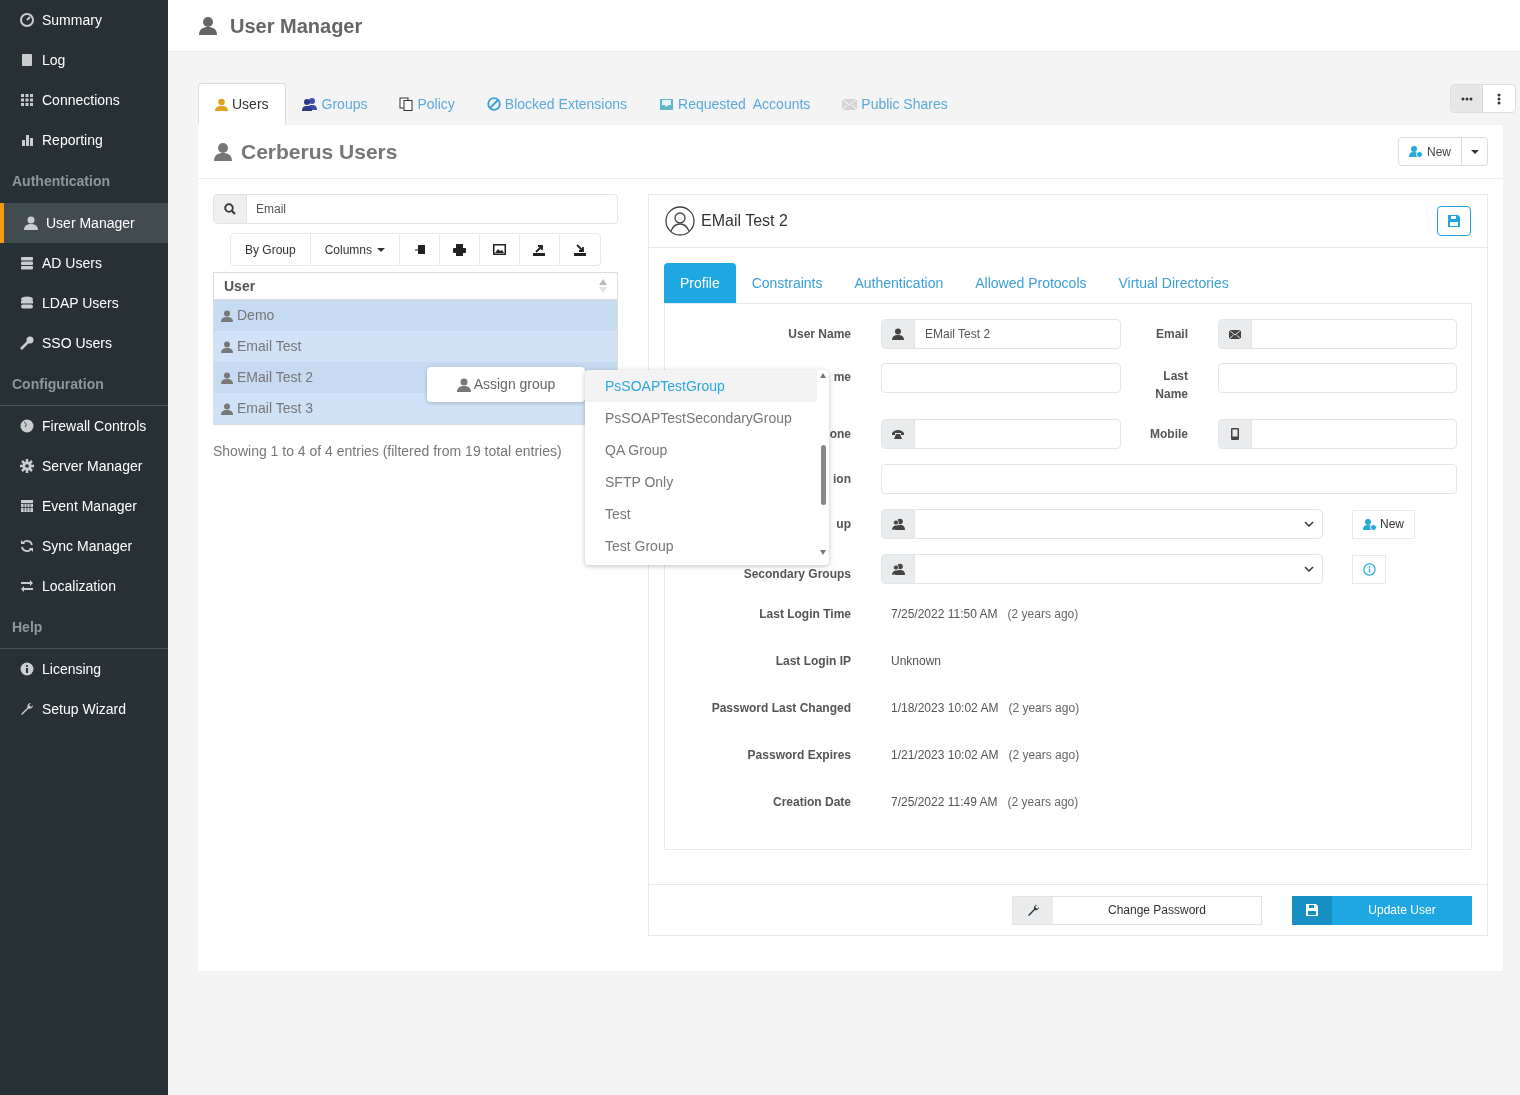 The height and width of the screenshot is (1095, 1520). Describe the element at coordinates (579, 249) in the screenshot. I see `import-icon` at that location.